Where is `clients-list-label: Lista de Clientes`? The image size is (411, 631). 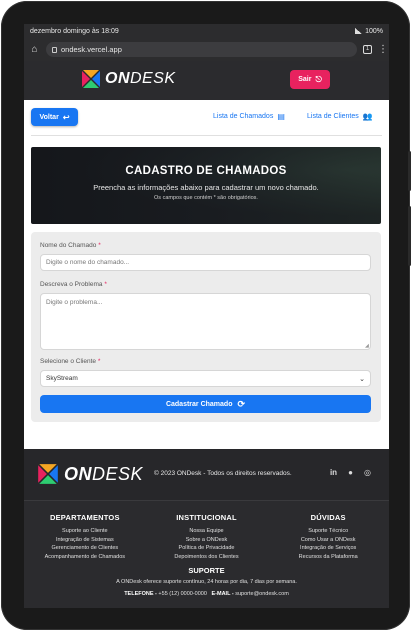
clients-list-label: Lista de Clientes is located at coordinates (333, 116).